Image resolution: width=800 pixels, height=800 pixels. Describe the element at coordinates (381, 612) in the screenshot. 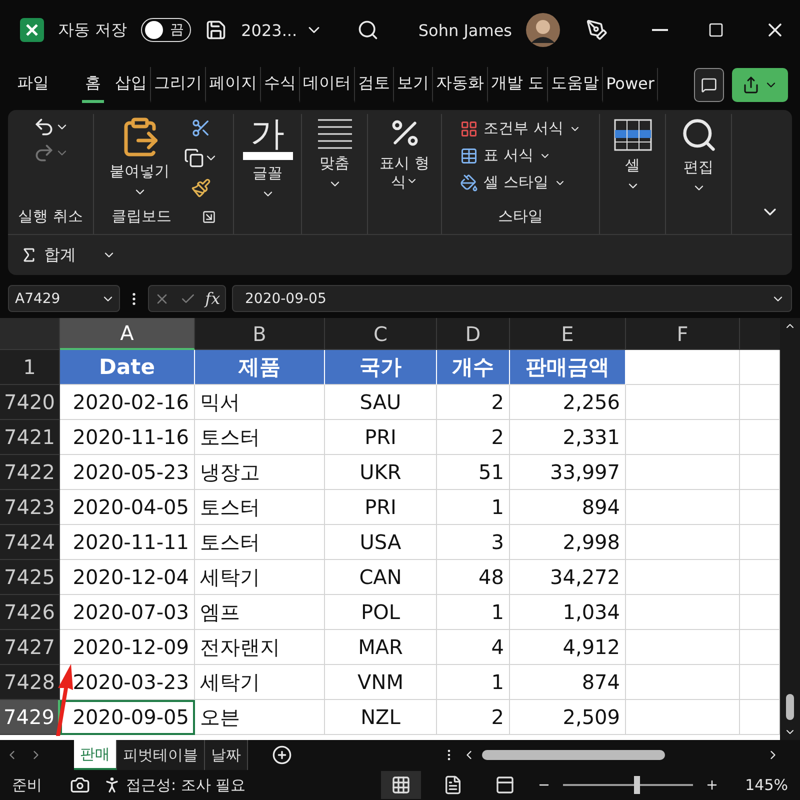

I see `table-cell: POL` at that location.